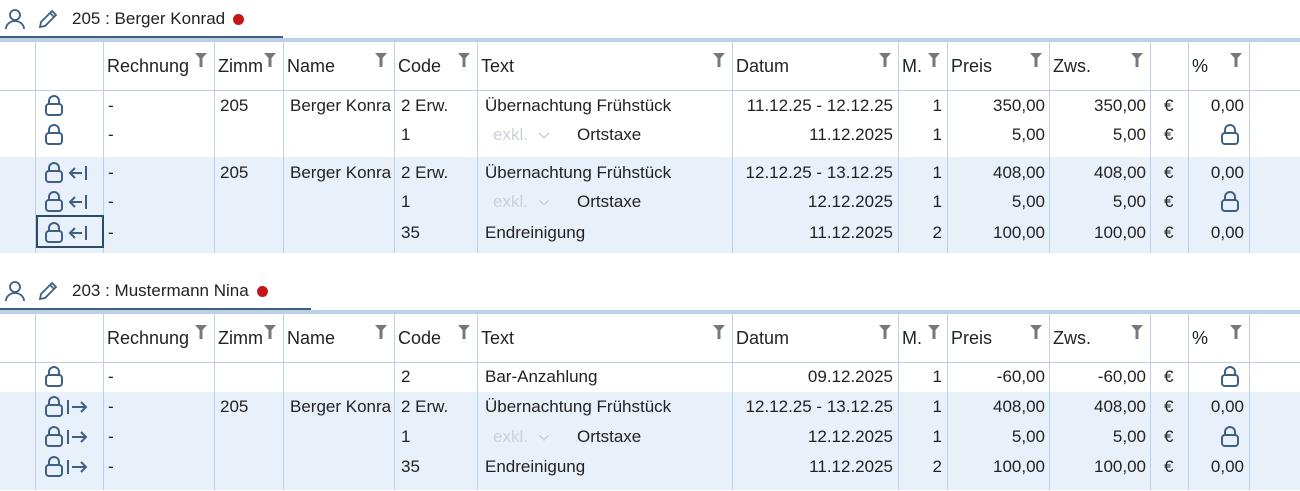 The height and width of the screenshot is (491, 1300). What do you see at coordinates (819, 406) in the screenshot?
I see `cell-datum: 12.12.25 - 13.12.25` at bounding box center [819, 406].